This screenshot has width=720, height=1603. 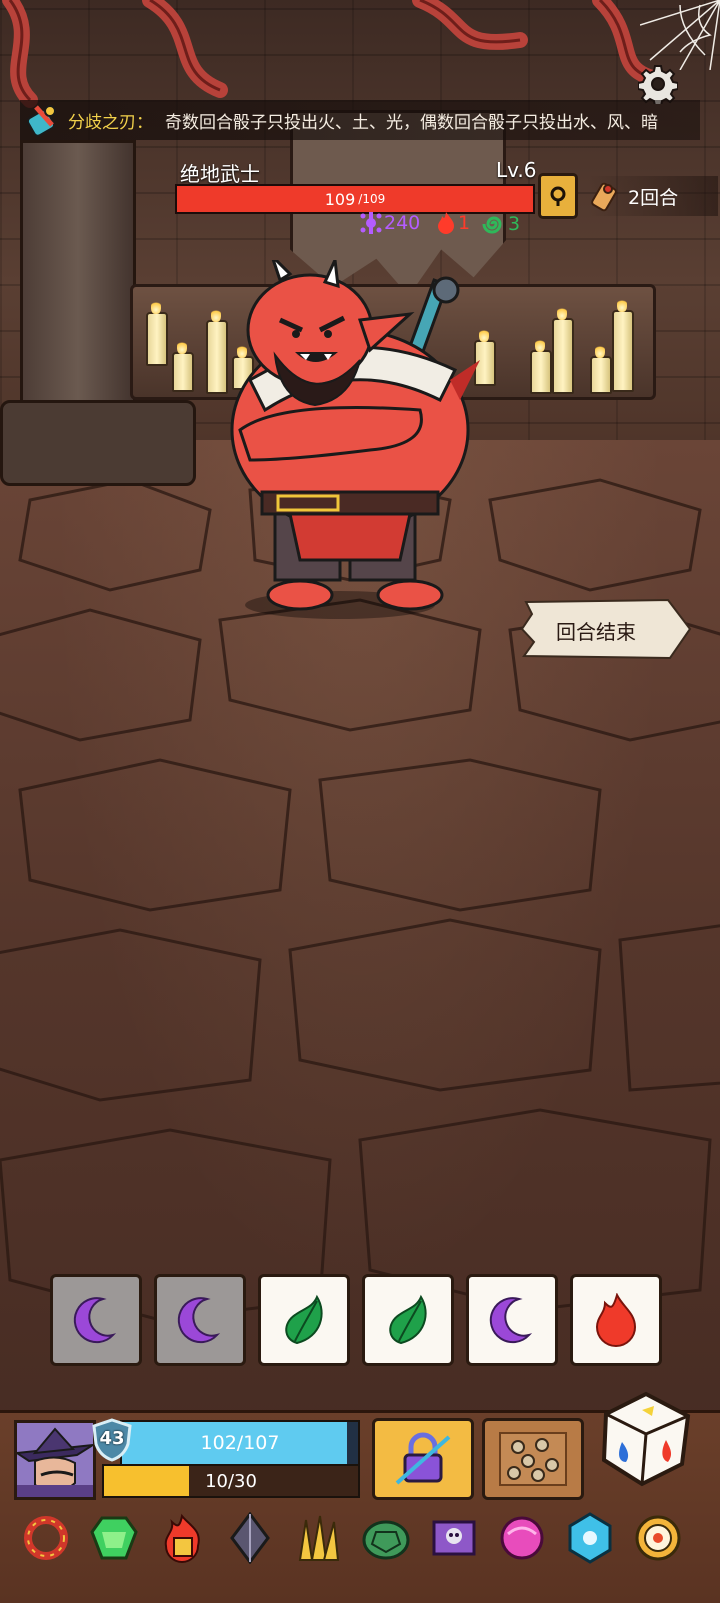 I want to click on dice-icon, so click(x=646, y=1439).